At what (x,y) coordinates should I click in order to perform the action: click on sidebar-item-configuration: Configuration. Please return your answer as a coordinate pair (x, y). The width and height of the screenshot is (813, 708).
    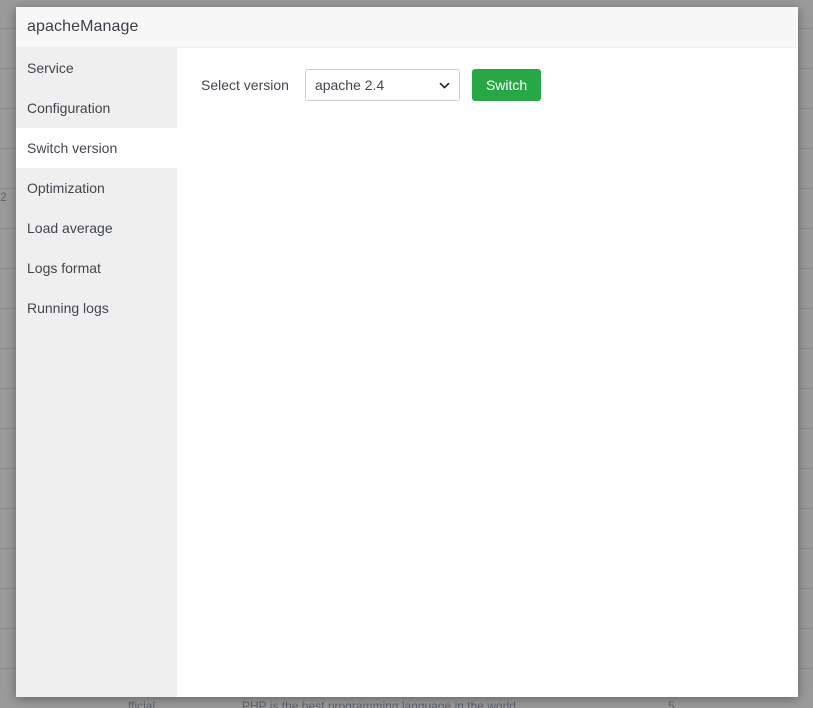
    Looking at the image, I should click on (96, 108).